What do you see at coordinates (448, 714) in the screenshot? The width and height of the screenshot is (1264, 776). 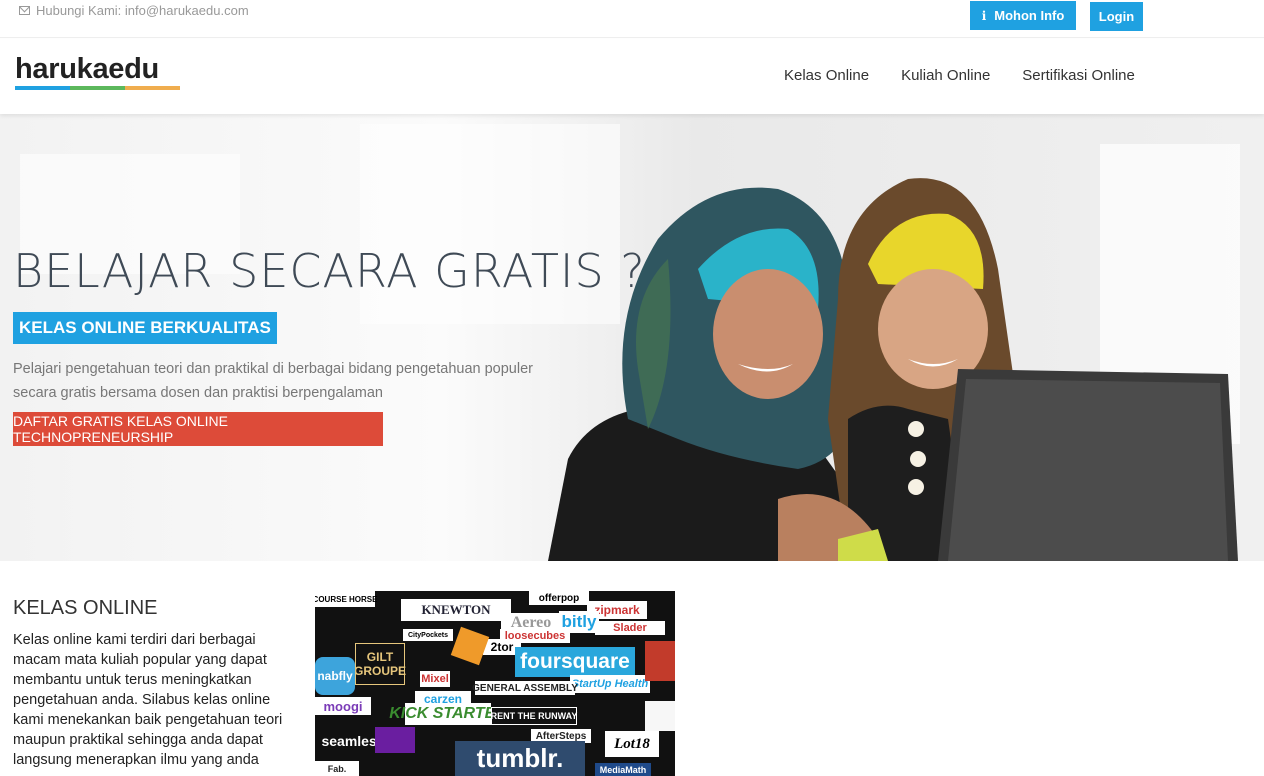 I see `collage-logo: KICK STARTER` at bounding box center [448, 714].